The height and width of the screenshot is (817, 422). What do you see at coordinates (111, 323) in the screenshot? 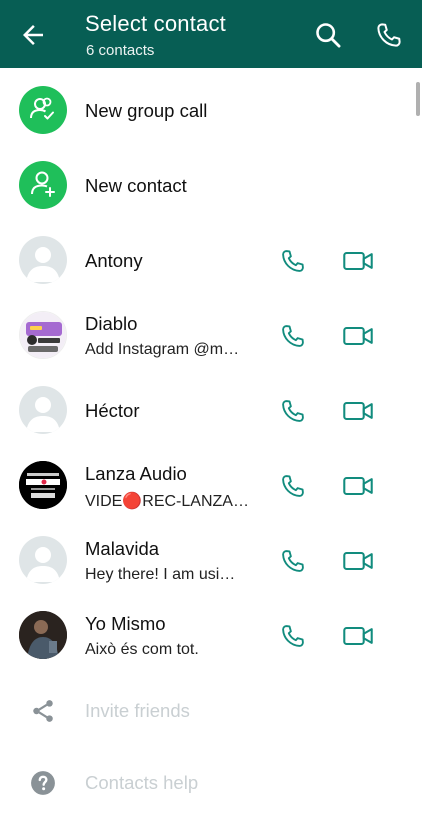
I see `contact-name: Diablo` at bounding box center [111, 323].